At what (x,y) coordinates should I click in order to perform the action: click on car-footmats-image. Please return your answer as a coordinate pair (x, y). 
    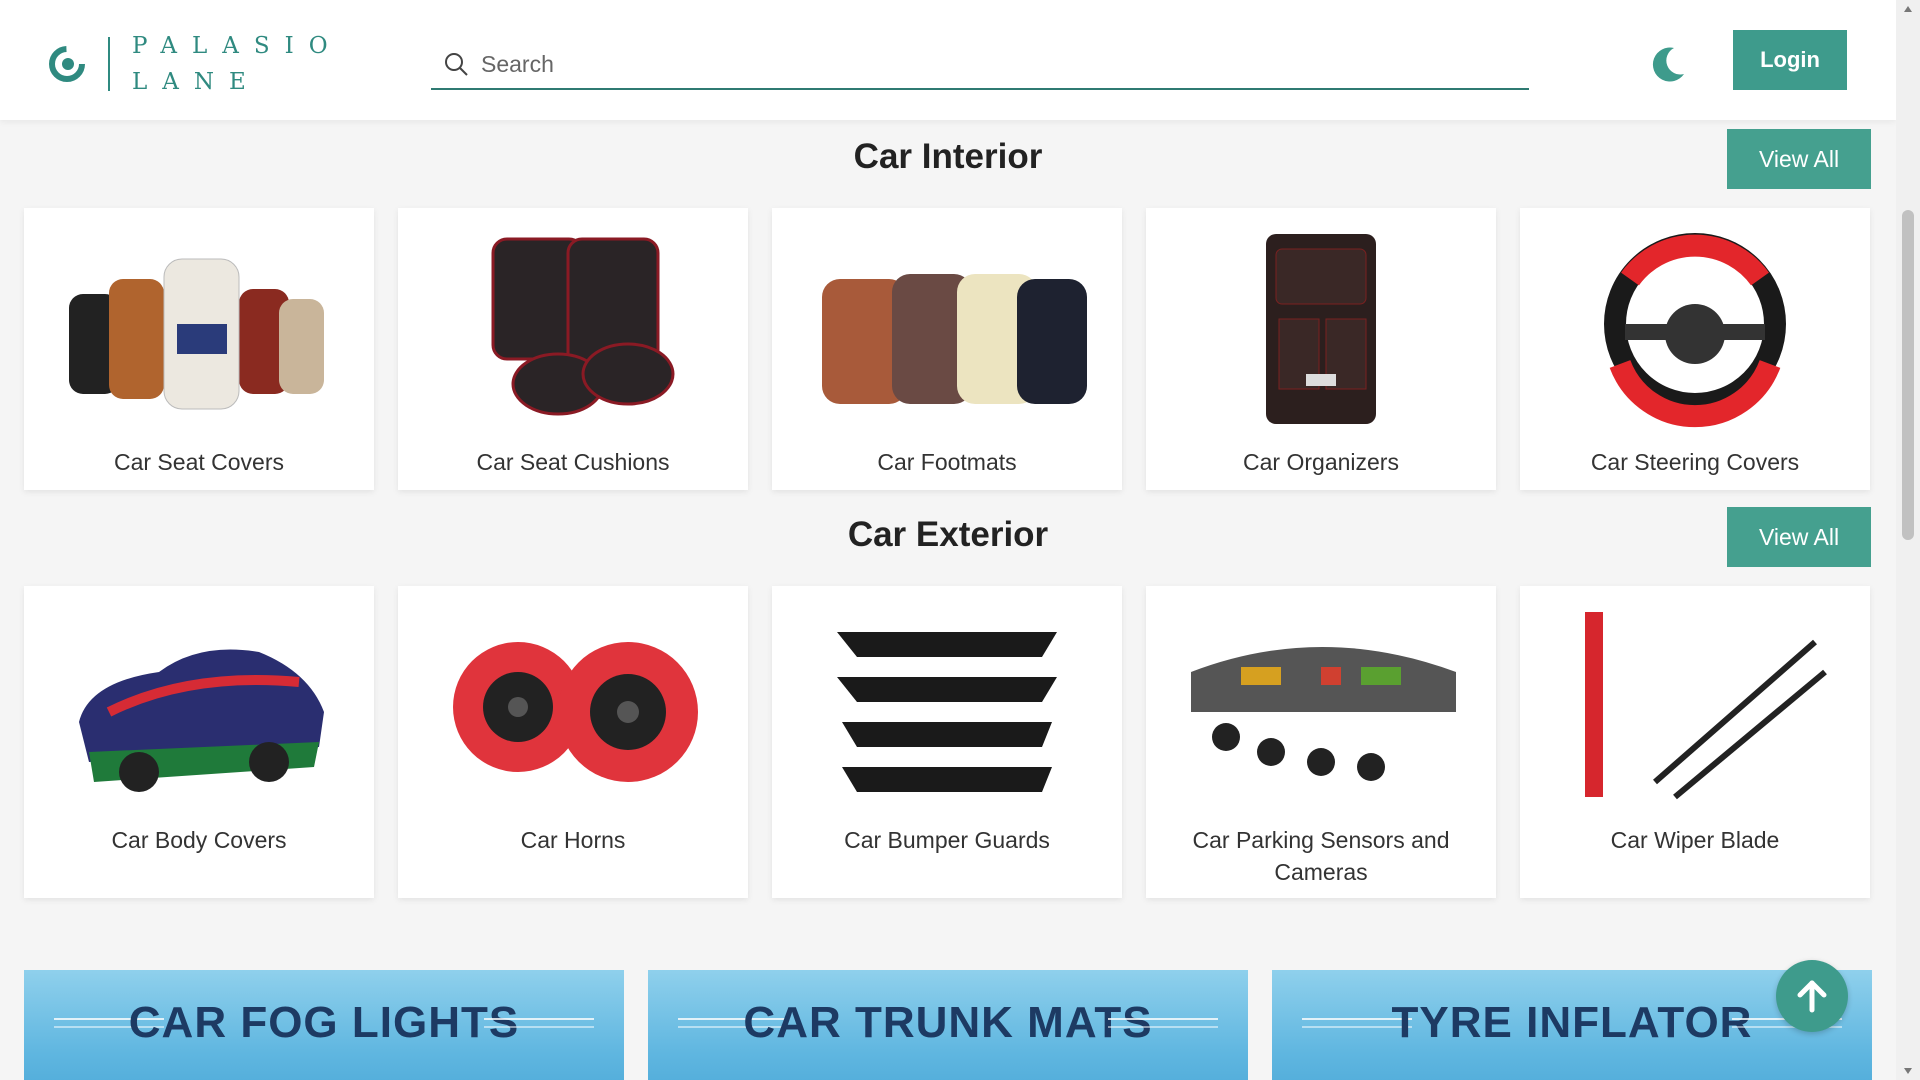
    Looking at the image, I should click on (954, 339).